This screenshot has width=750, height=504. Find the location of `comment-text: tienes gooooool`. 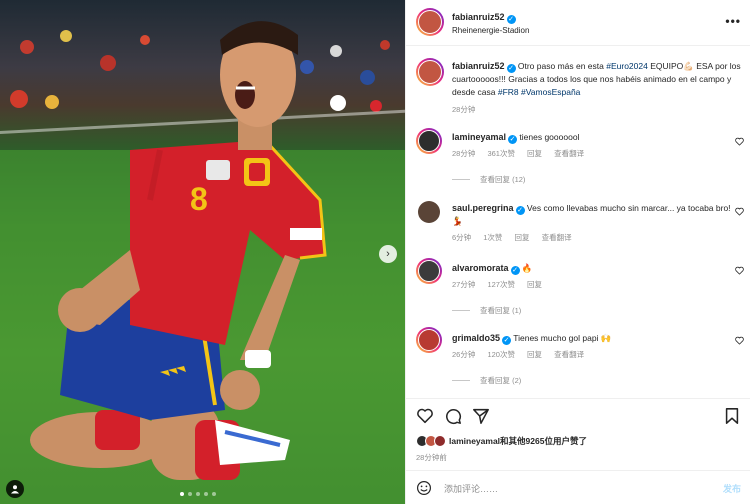

comment-text: tienes gooooool is located at coordinates (549, 137).